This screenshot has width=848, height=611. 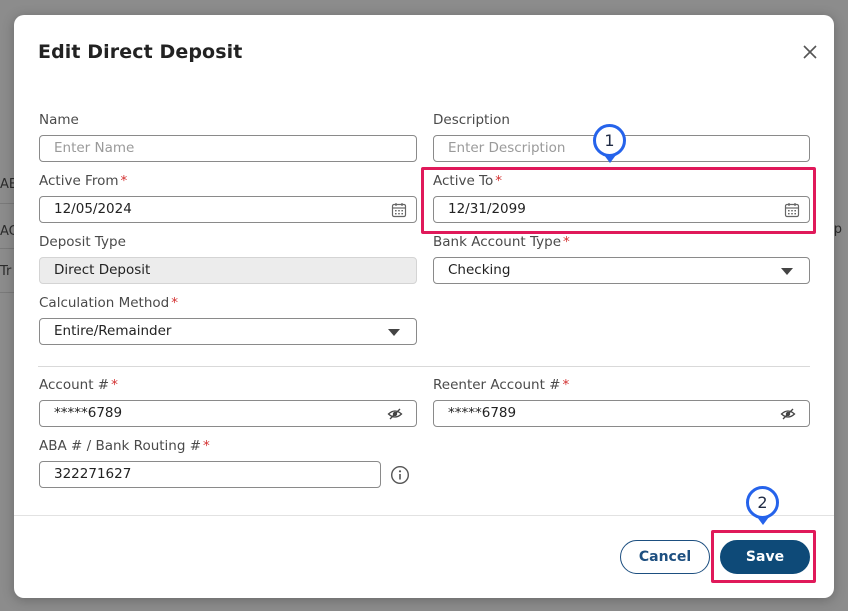 I want to click on description-label: Description, so click(x=471, y=120).